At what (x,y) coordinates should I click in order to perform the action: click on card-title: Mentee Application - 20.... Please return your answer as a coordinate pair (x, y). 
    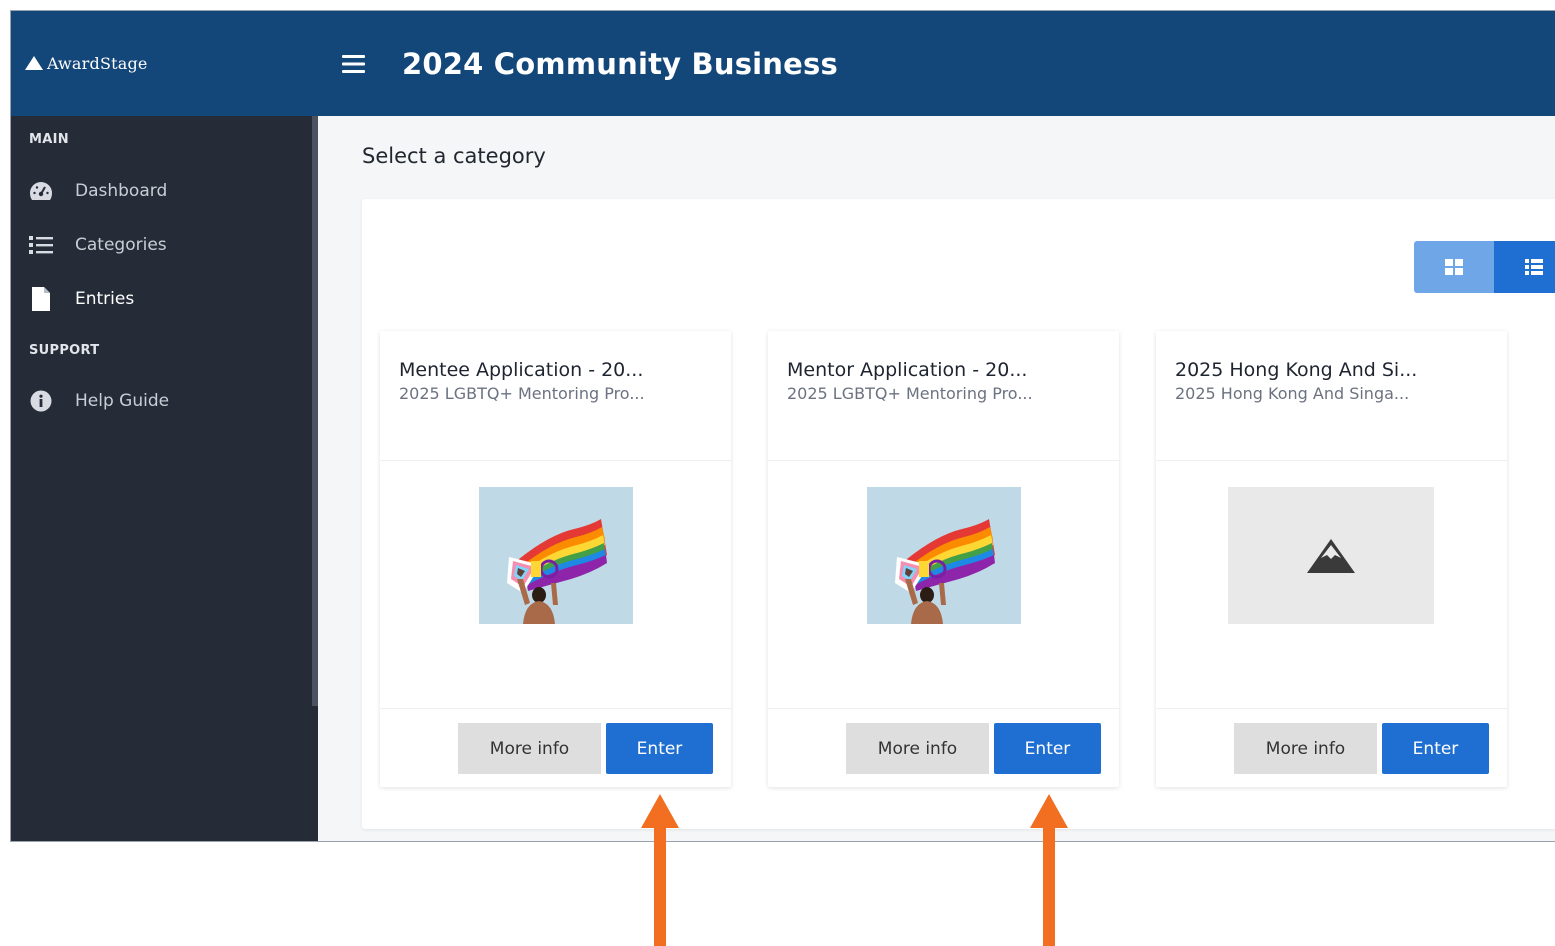
    Looking at the image, I should click on (521, 370).